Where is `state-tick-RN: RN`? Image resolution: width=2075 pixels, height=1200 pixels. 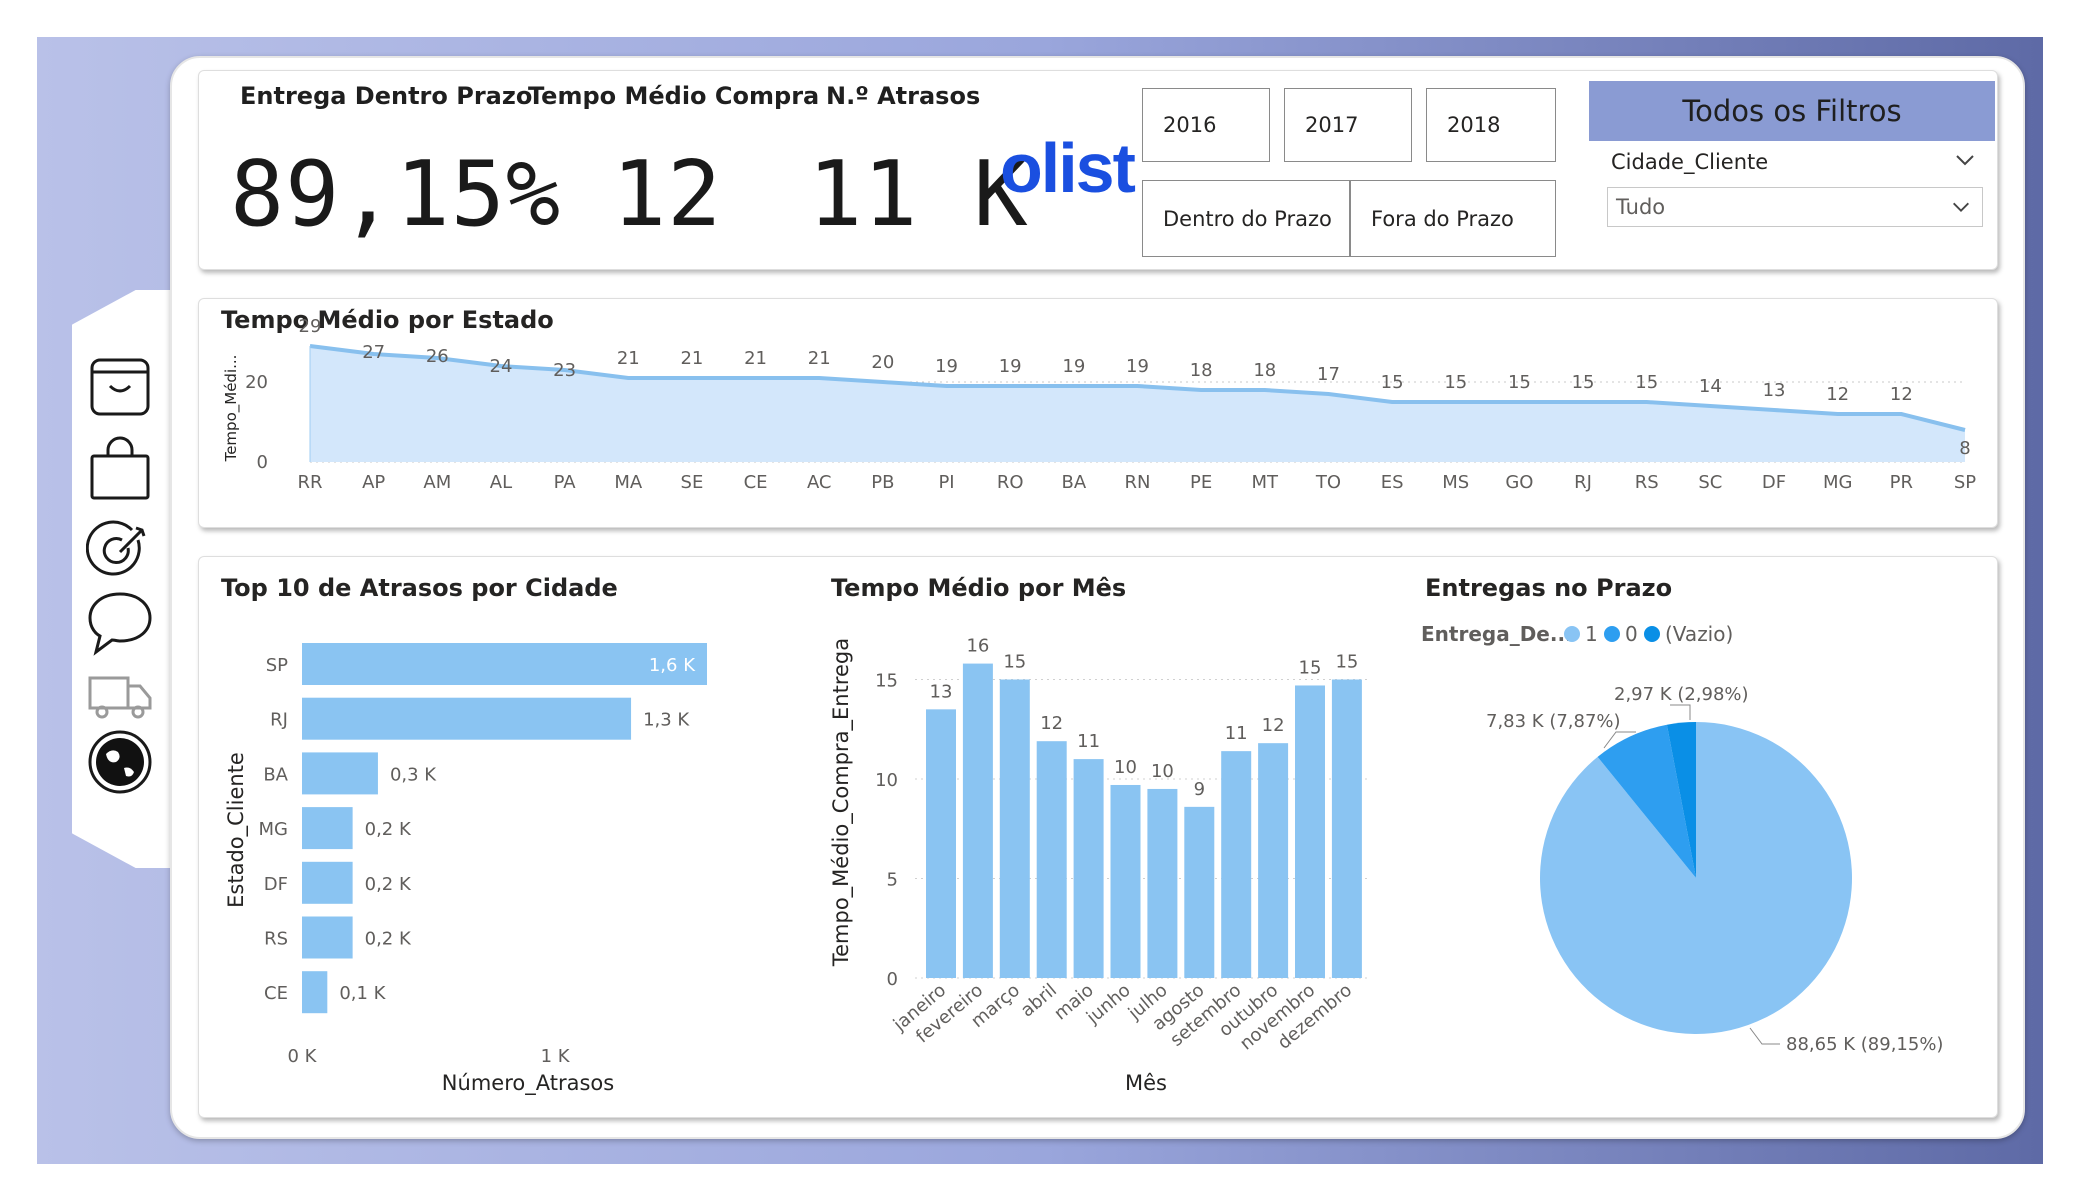
state-tick-RN: RN is located at coordinates (1138, 482).